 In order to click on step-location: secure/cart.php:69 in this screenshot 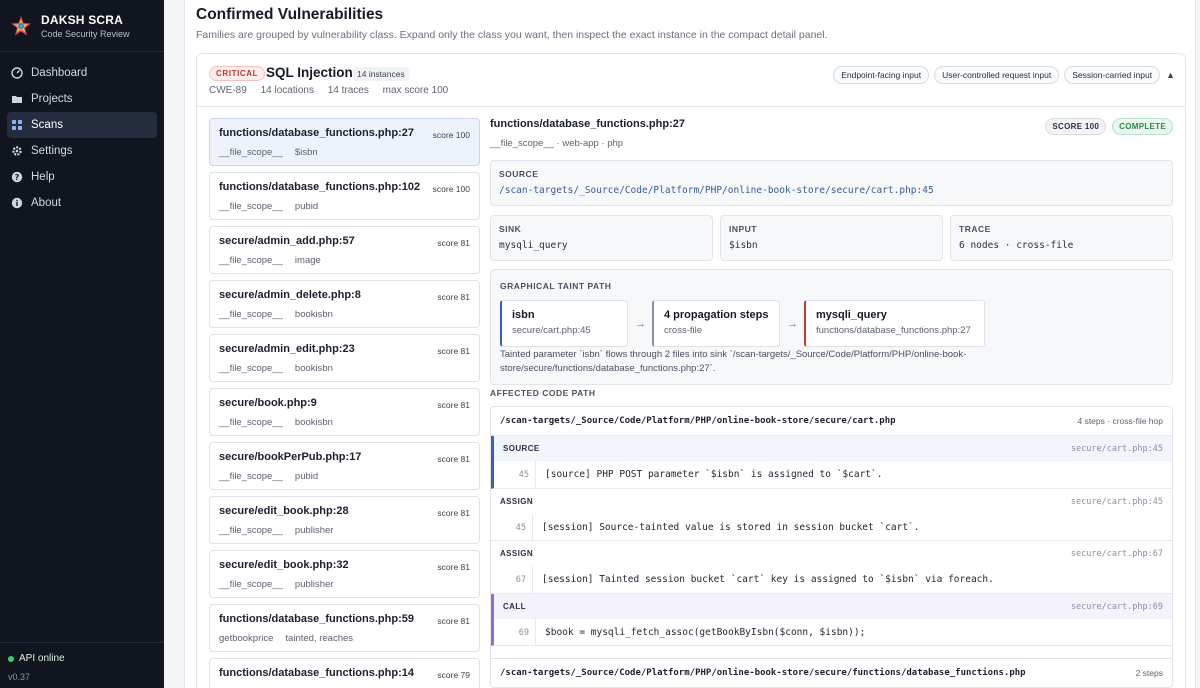, I will do `click(1116, 606)`.